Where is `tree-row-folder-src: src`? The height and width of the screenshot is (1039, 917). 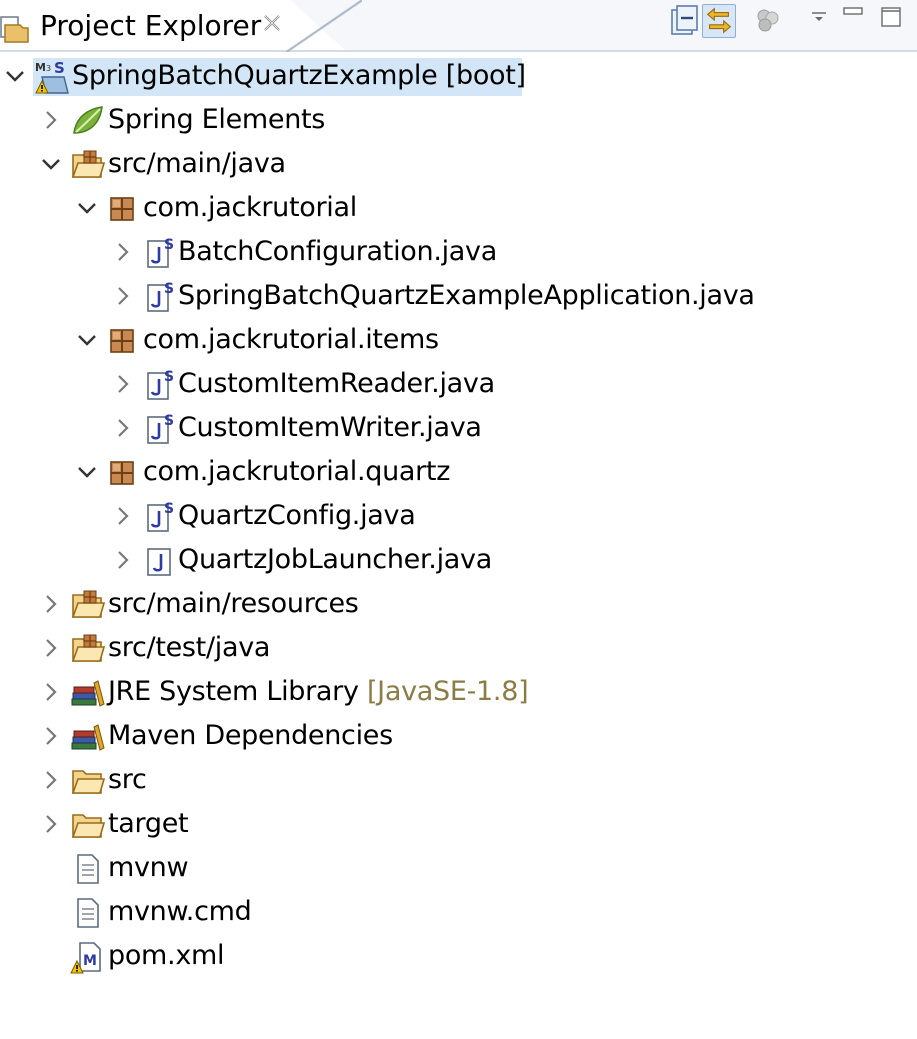
tree-row-folder-src: src is located at coordinates (458, 780).